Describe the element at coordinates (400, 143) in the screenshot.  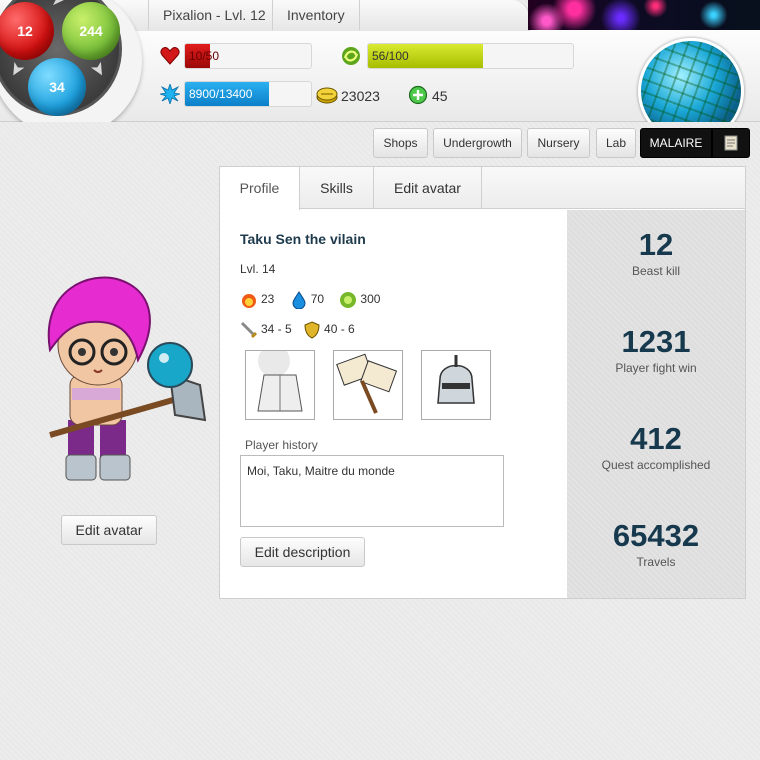
I see `shops-button: Shops` at that location.